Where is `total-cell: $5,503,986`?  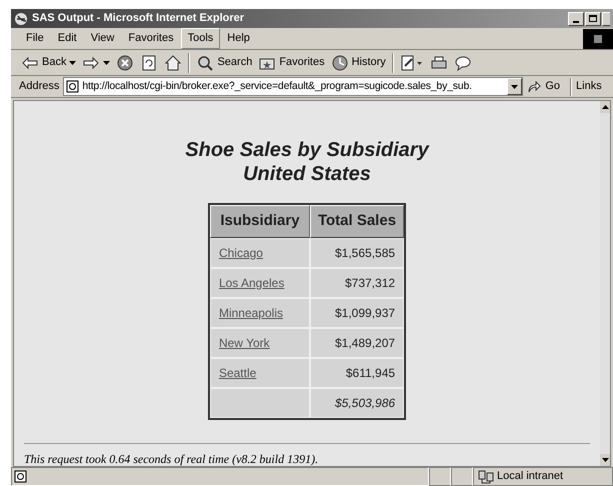
total-cell: $5,503,986 is located at coordinates (357, 403).